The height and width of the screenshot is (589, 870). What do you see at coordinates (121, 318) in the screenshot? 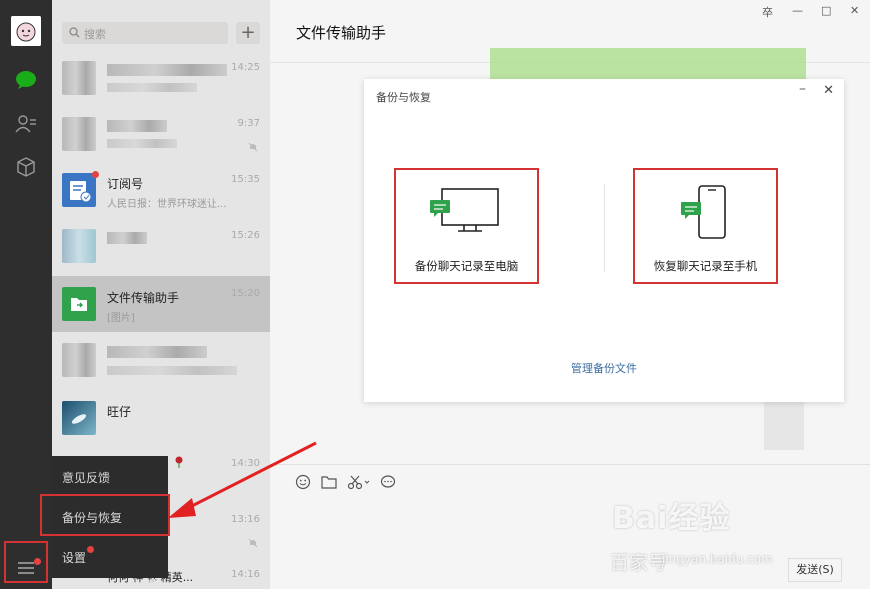
I see `chat-preview: [图片]` at bounding box center [121, 318].